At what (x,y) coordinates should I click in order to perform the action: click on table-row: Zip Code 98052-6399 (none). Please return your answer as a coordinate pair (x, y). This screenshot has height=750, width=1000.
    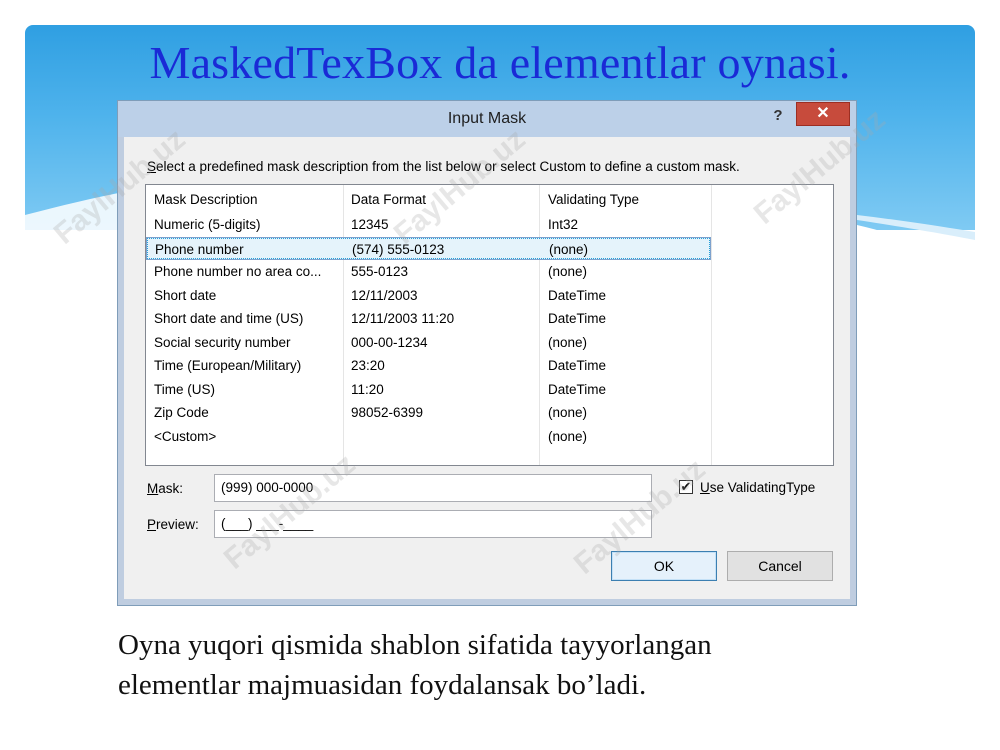
    Looking at the image, I should click on (428, 412).